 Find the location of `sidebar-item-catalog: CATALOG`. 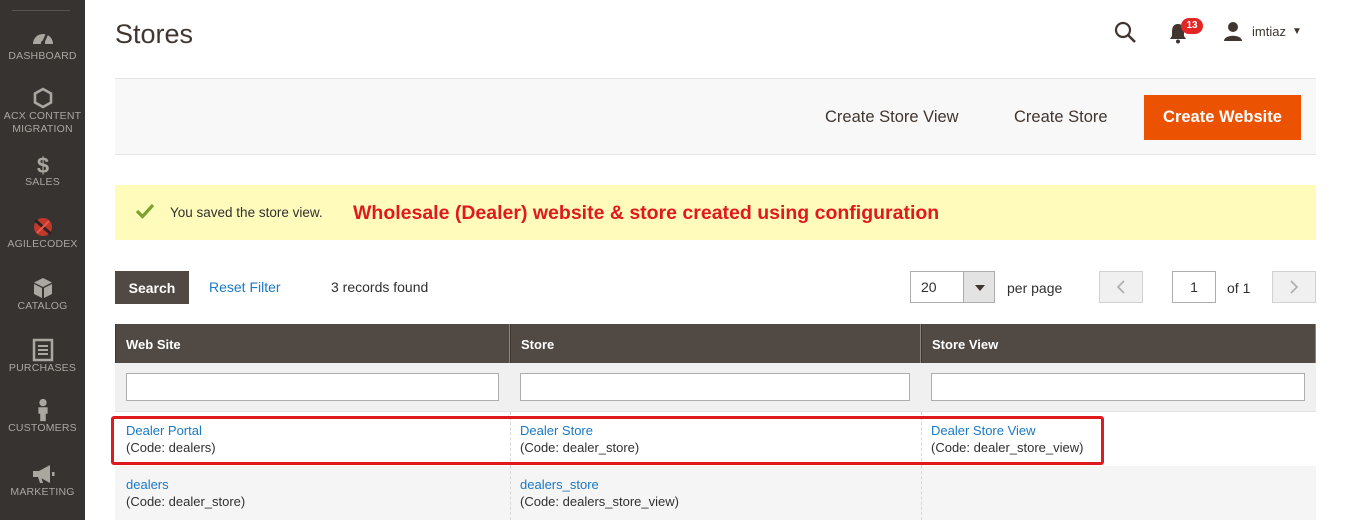

sidebar-item-catalog: CATALOG is located at coordinates (42, 294).